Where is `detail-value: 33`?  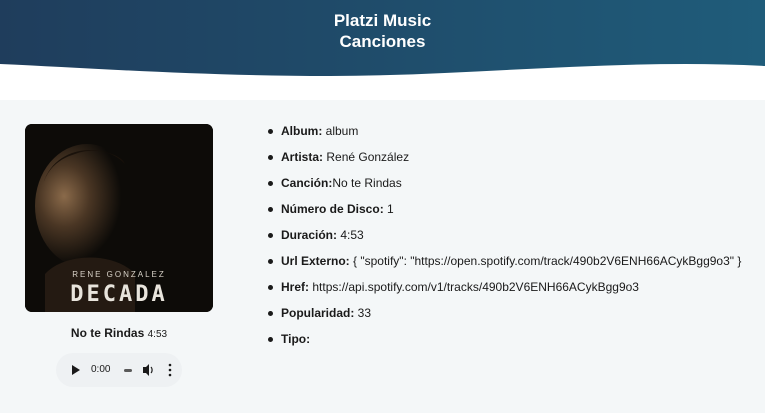 detail-value: 33 is located at coordinates (363, 313).